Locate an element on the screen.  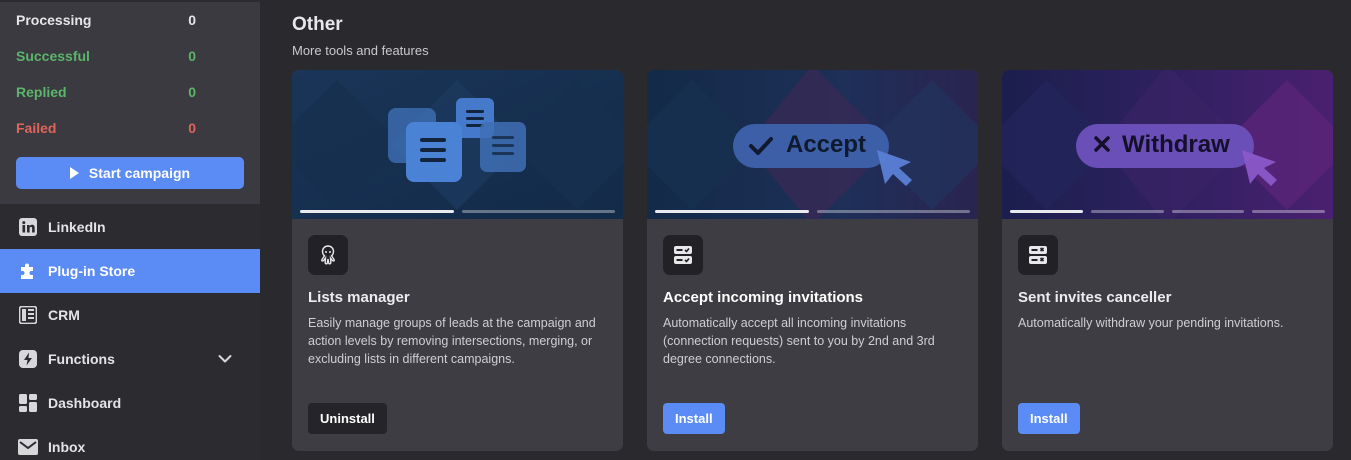
play-icon is located at coordinates (74, 173).